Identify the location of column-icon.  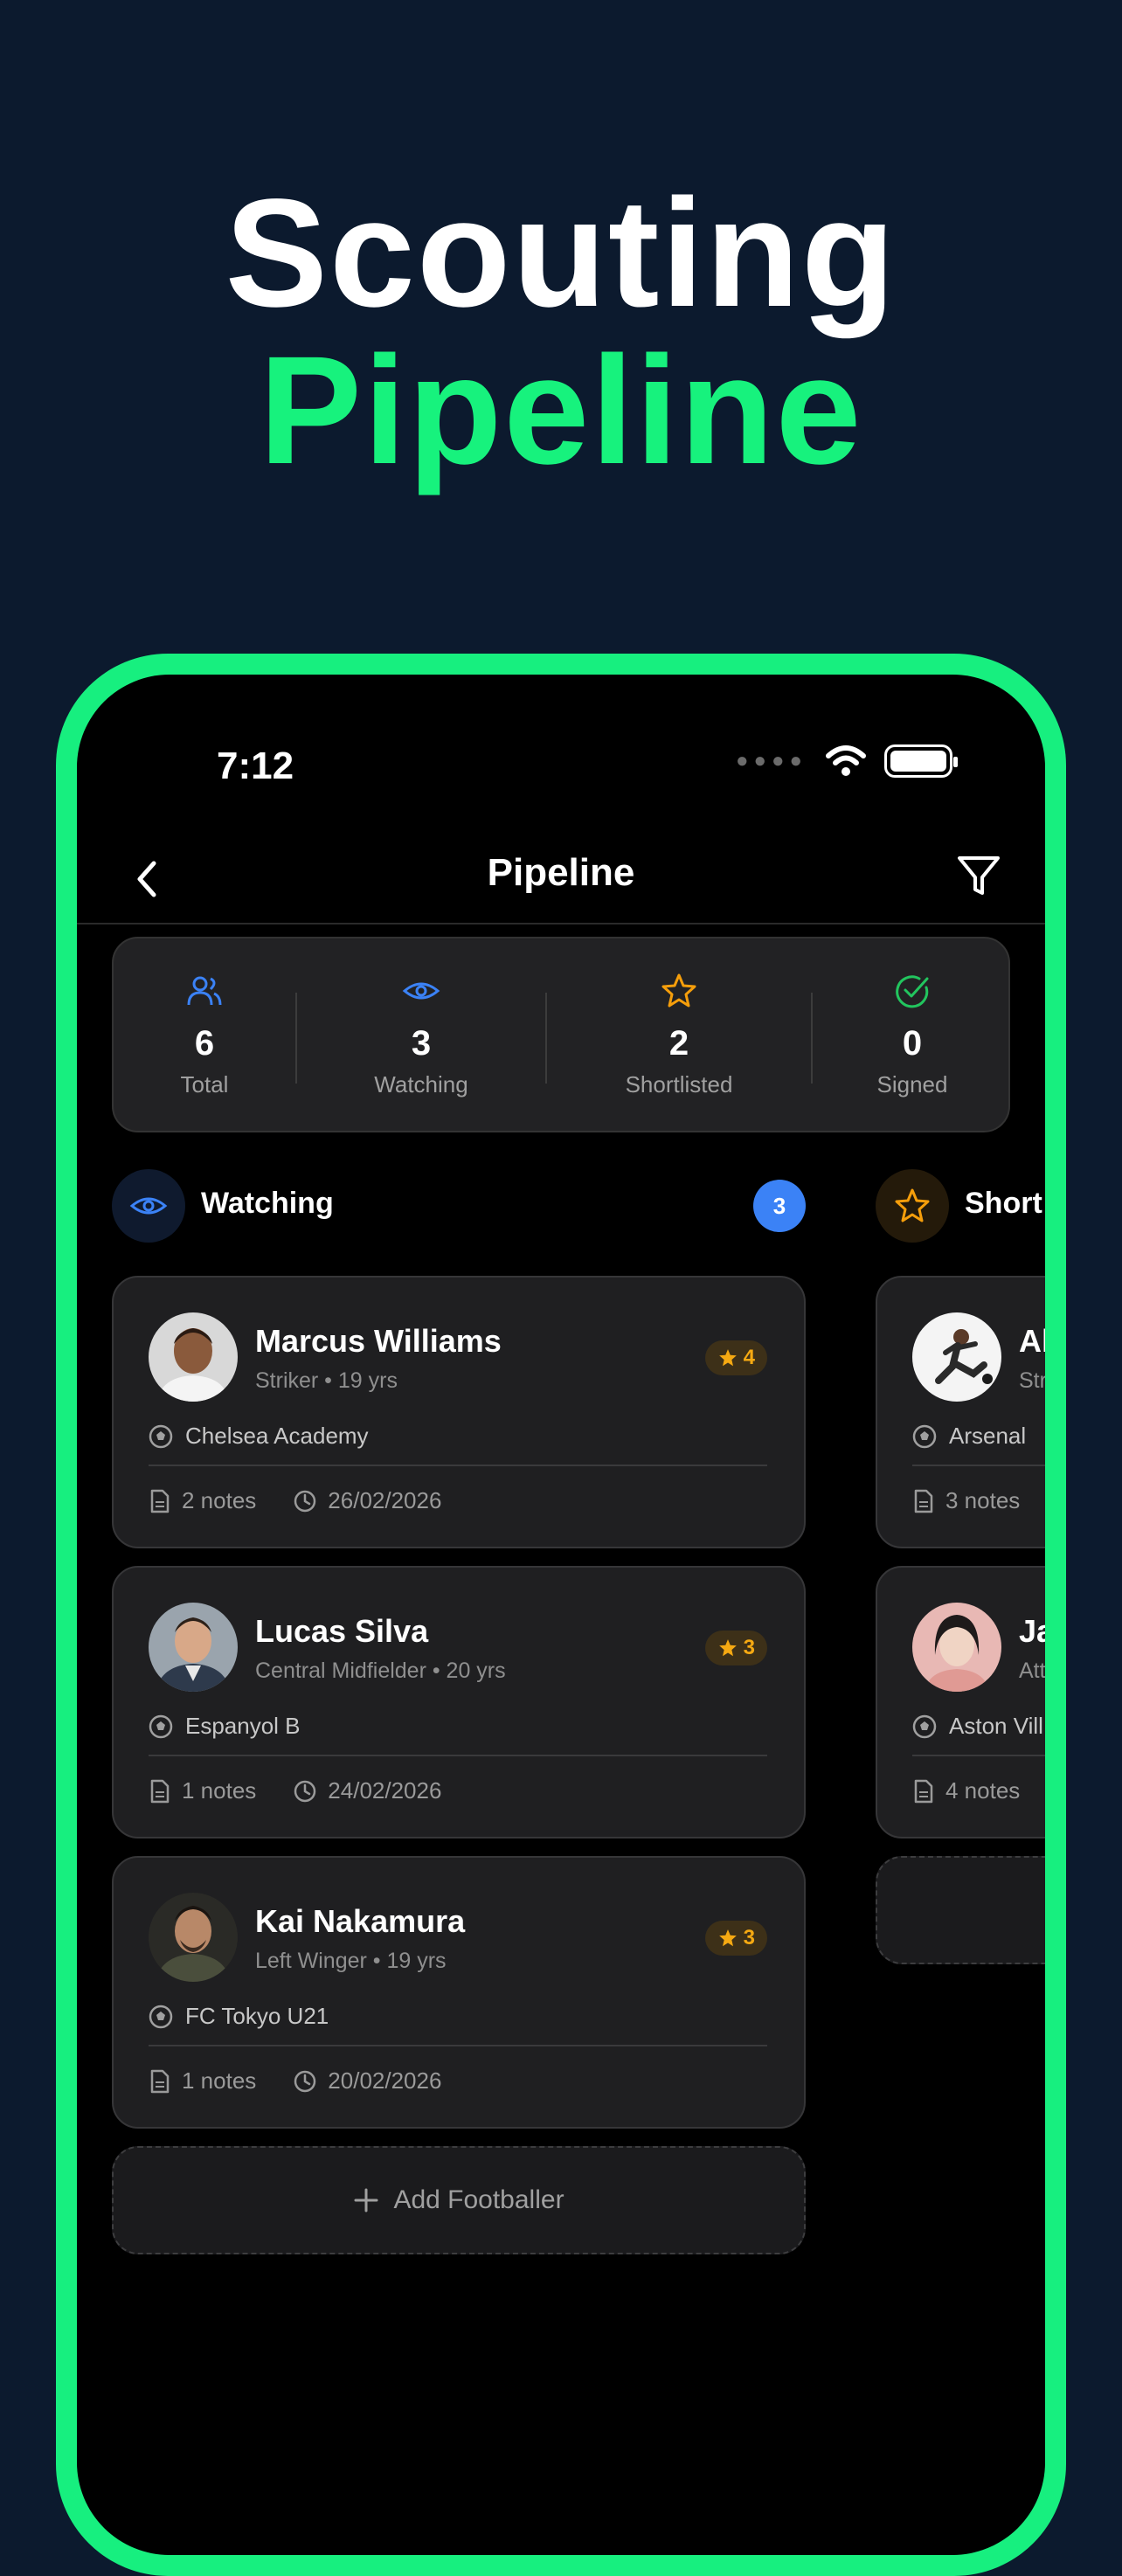
(912, 1206).